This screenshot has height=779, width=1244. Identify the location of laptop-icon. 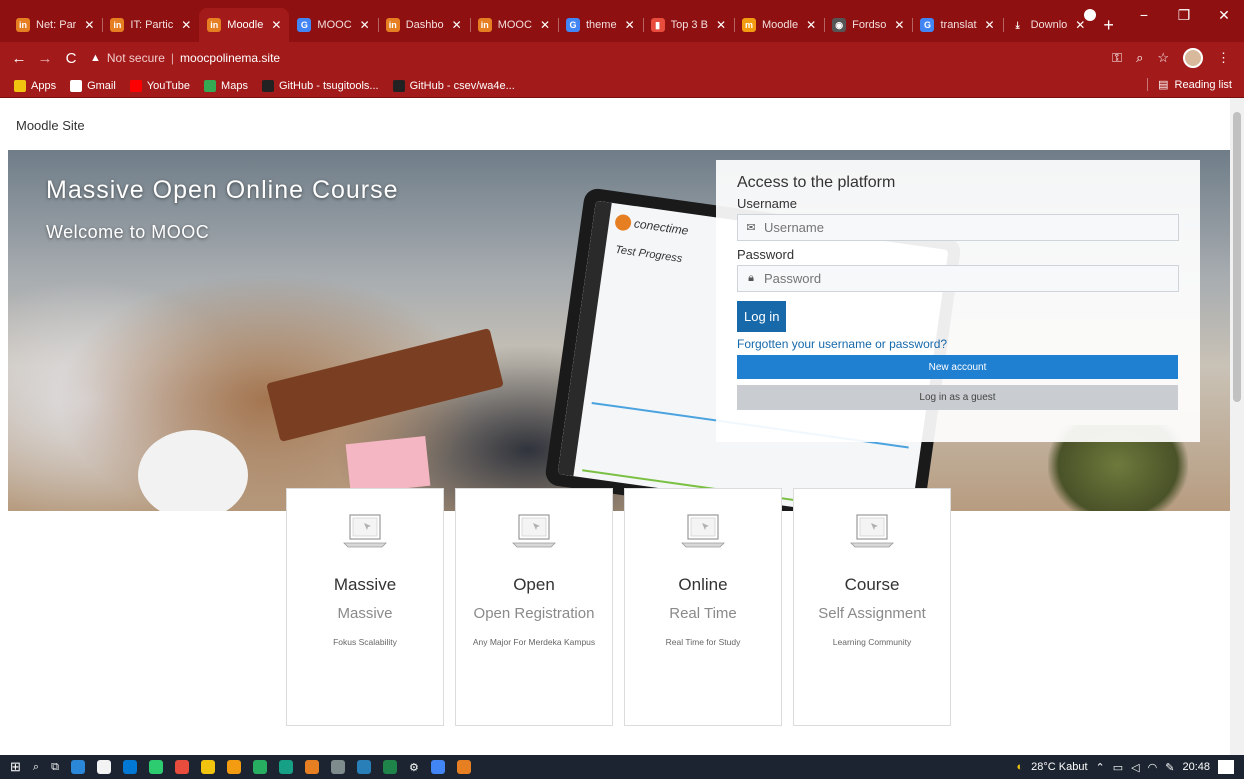
(703, 531).